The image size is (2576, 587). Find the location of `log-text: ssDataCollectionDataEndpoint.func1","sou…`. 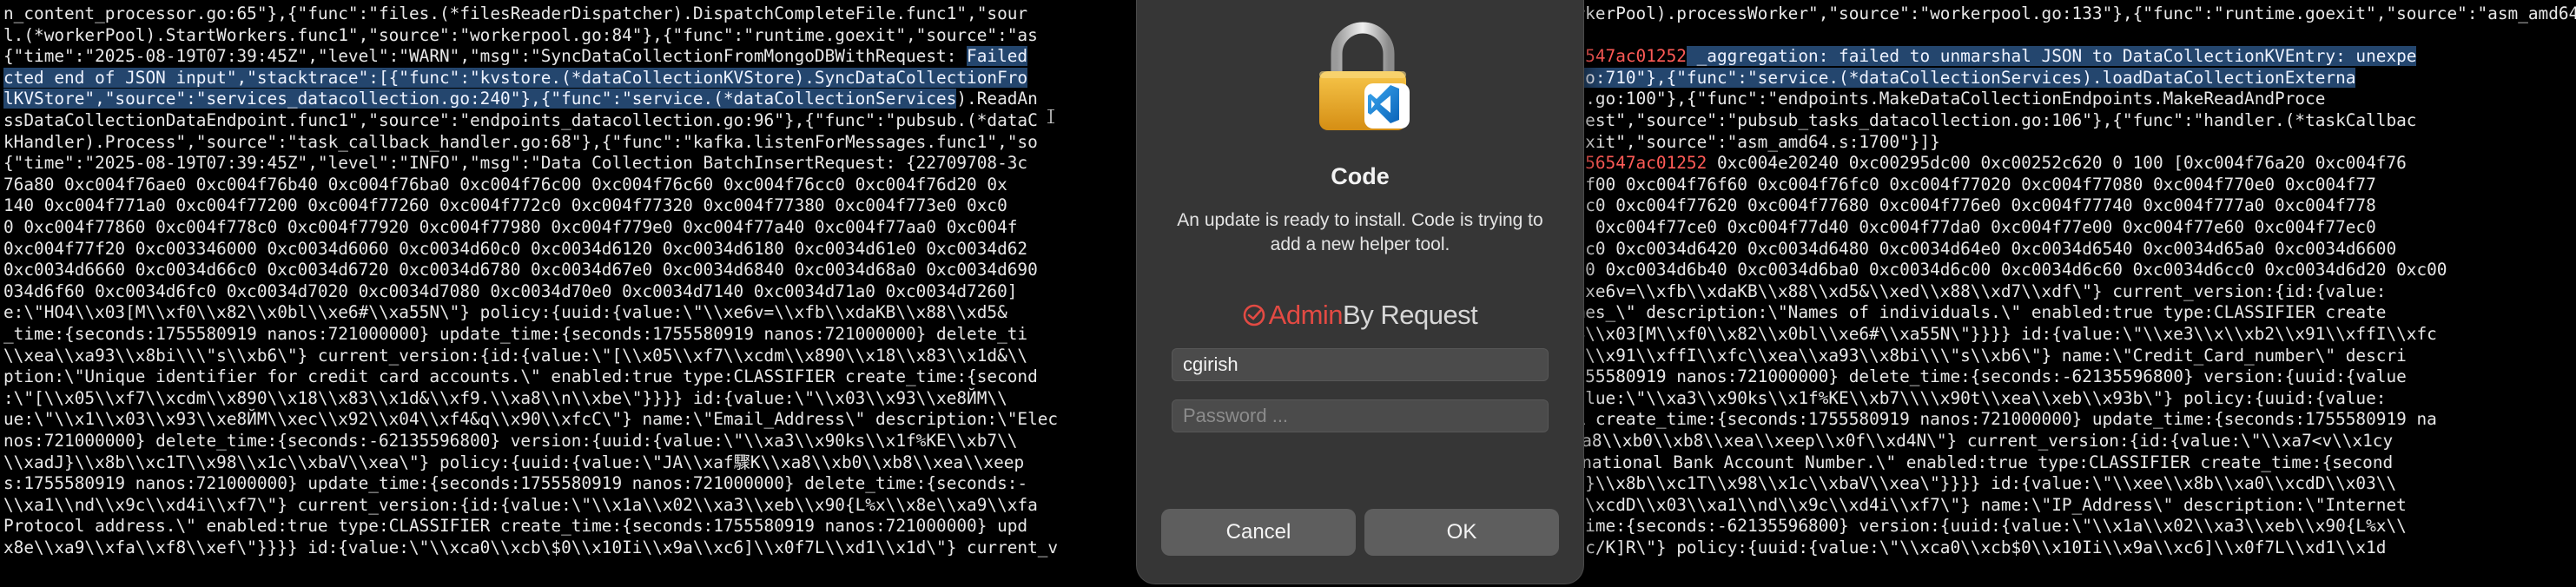

log-text: ssDataCollectionDataEndpoint.func1","sou… is located at coordinates (520, 120).